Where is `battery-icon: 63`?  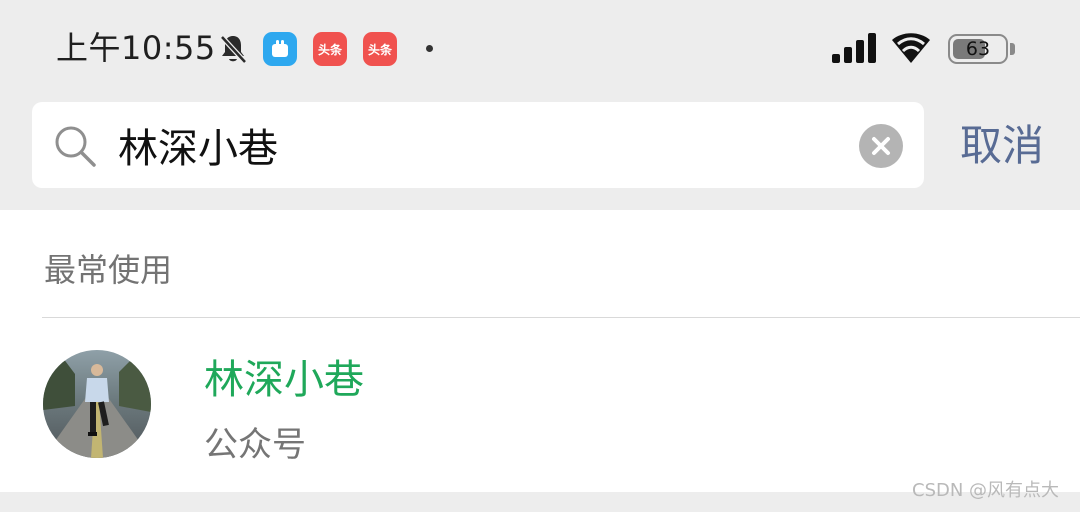
battery-icon: 63 is located at coordinates (978, 49).